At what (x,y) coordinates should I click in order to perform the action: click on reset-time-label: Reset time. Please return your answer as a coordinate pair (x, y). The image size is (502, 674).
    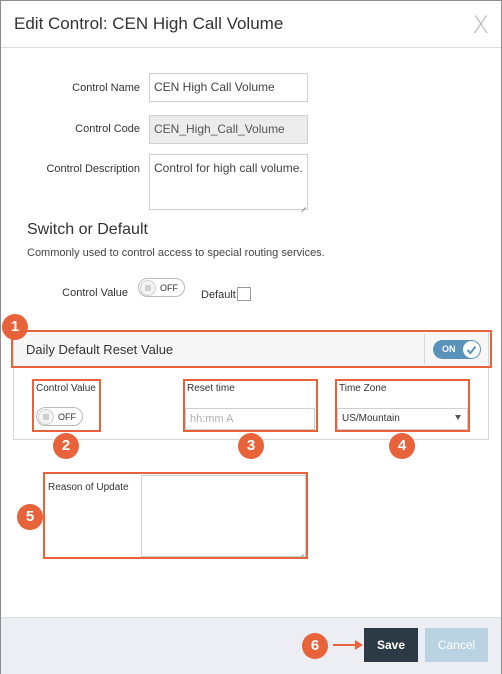
    Looking at the image, I should click on (211, 388).